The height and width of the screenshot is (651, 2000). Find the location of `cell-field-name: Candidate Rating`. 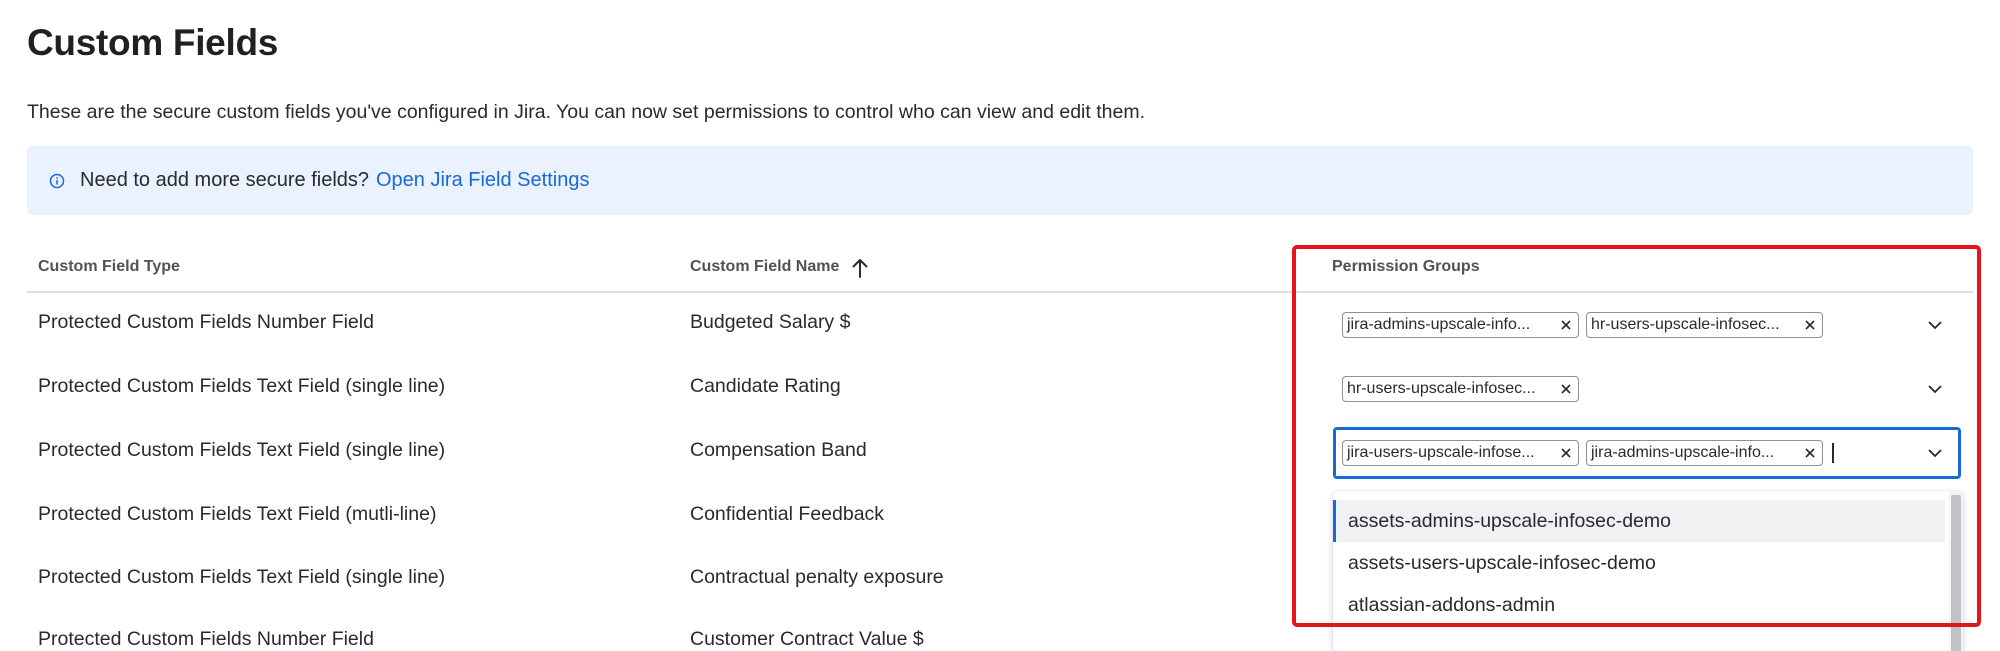

cell-field-name: Candidate Rating is located at coordinates (765, 386).